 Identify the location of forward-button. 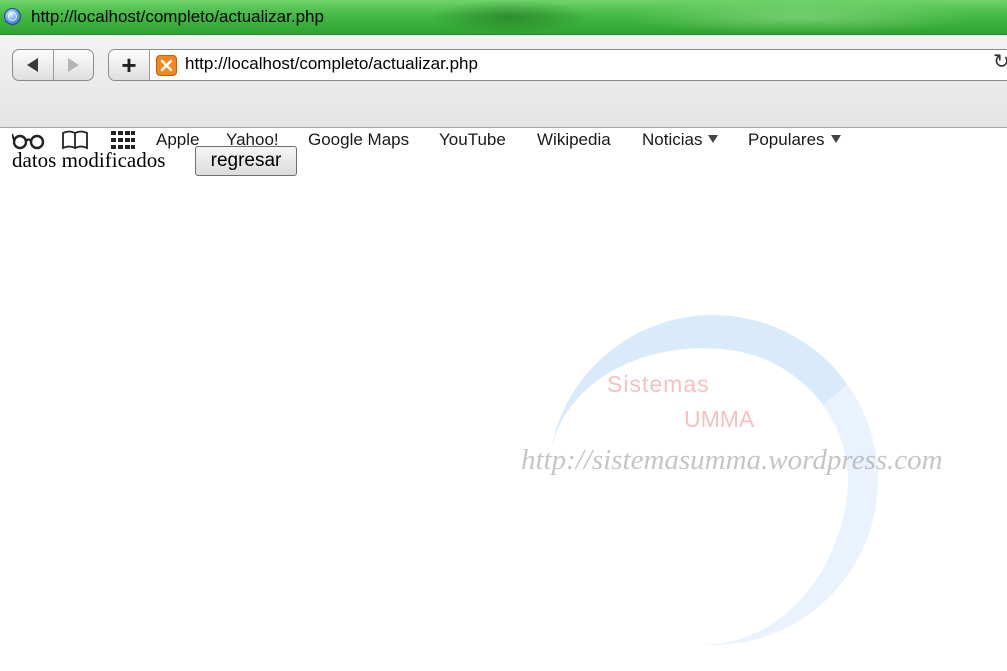
(74, 65).